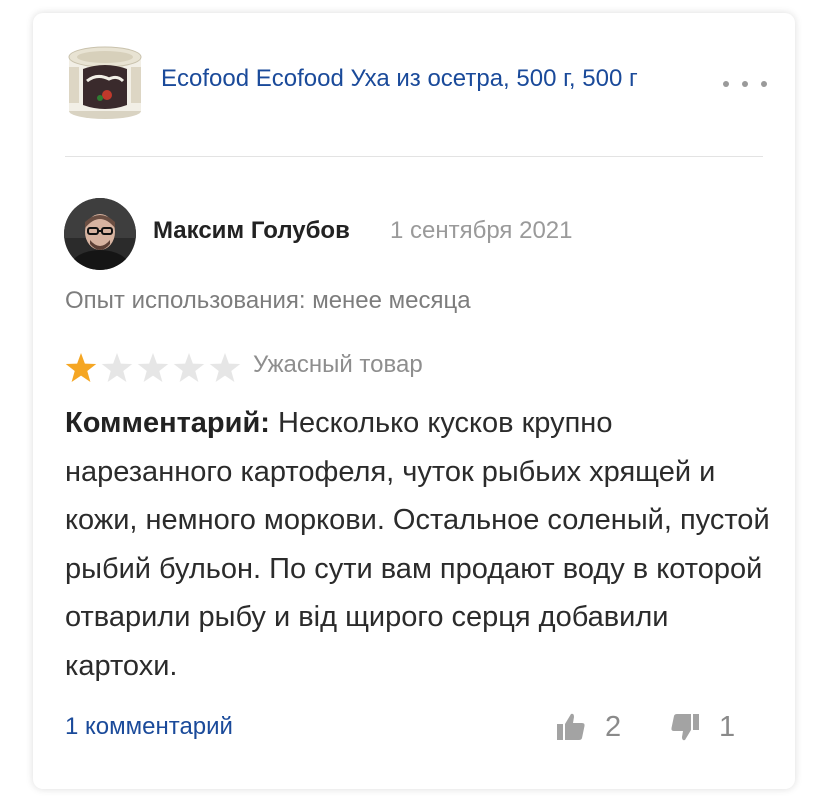 This screenshot has width=828, height=804. I want to click on thumbs-up-icon, so click(571, 726).